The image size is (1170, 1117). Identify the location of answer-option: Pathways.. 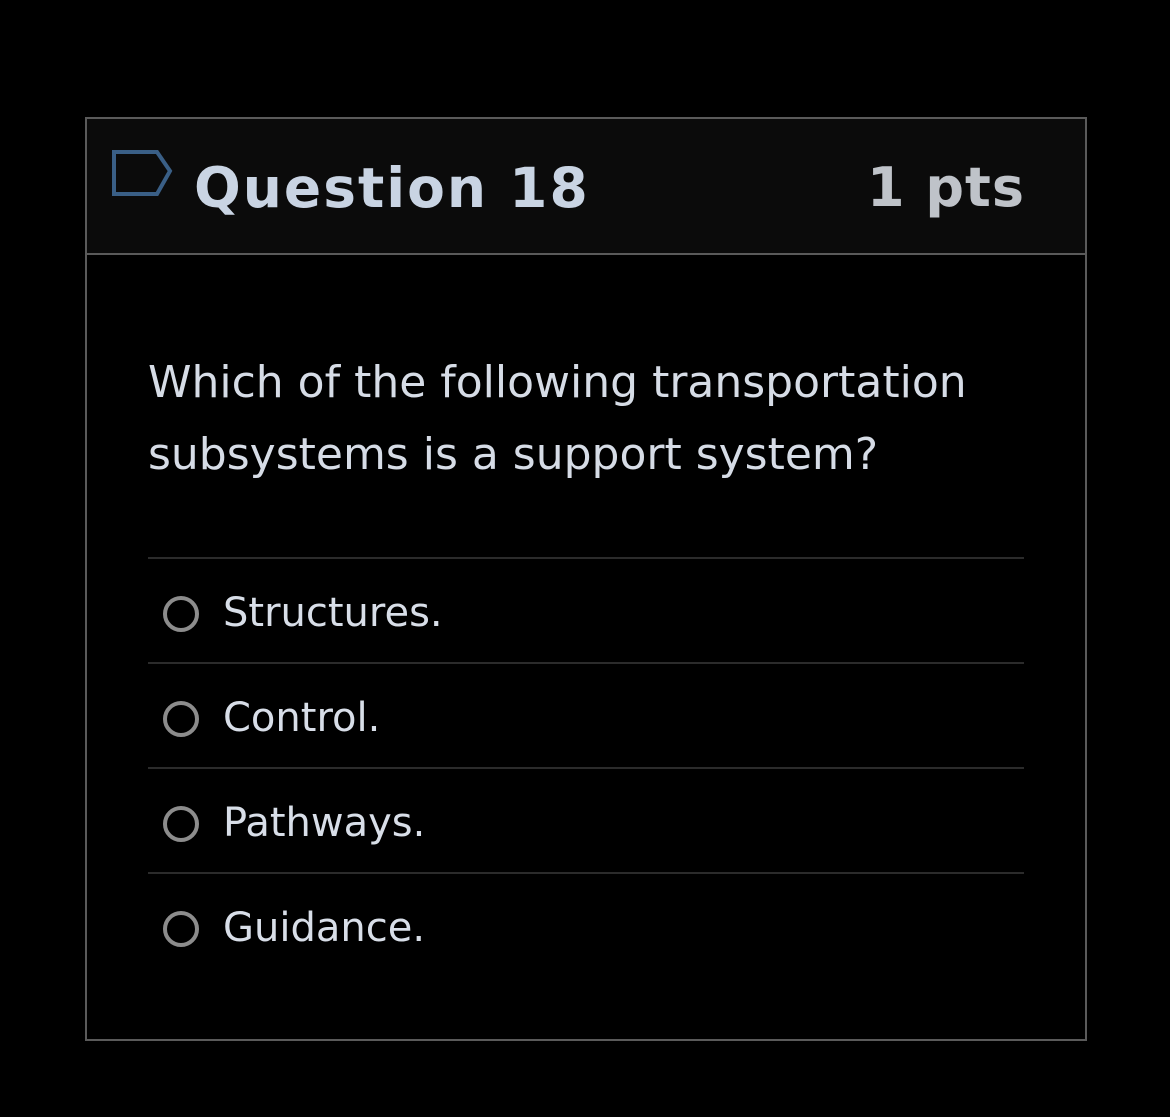
(586, 821).